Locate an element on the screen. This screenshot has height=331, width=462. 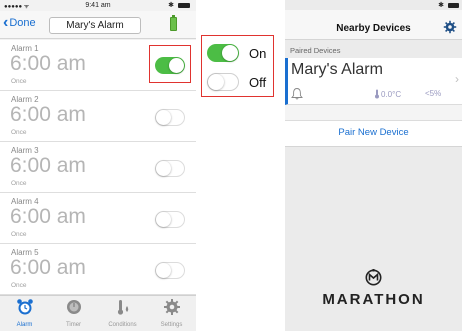
legend-off-row: Off is located at coordinates (236, 82).